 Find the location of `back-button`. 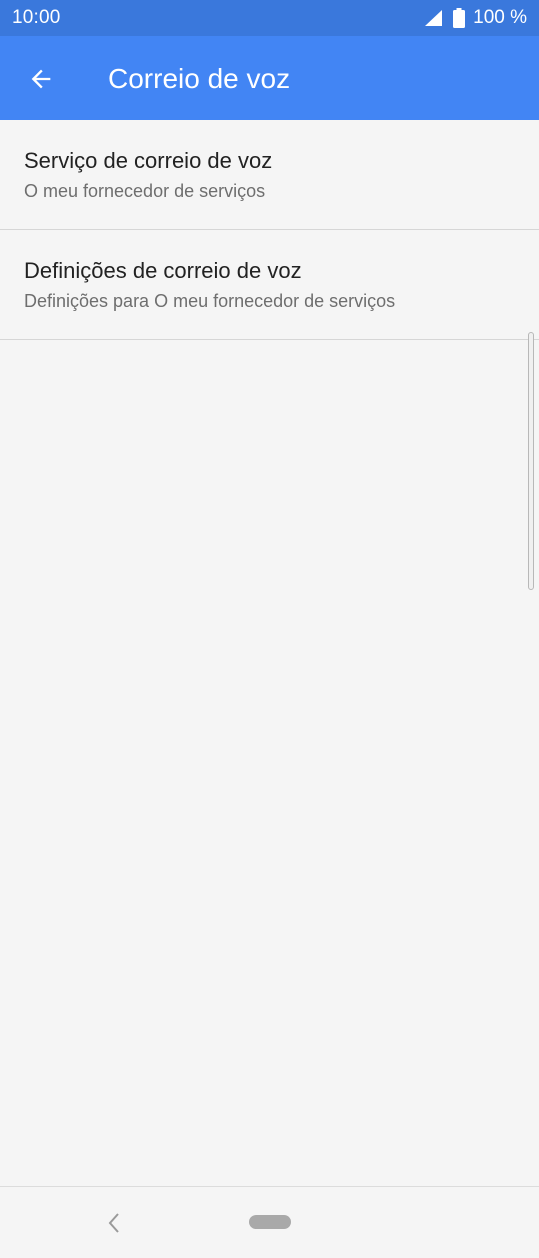

back-button is located at coordinates (41, 79).